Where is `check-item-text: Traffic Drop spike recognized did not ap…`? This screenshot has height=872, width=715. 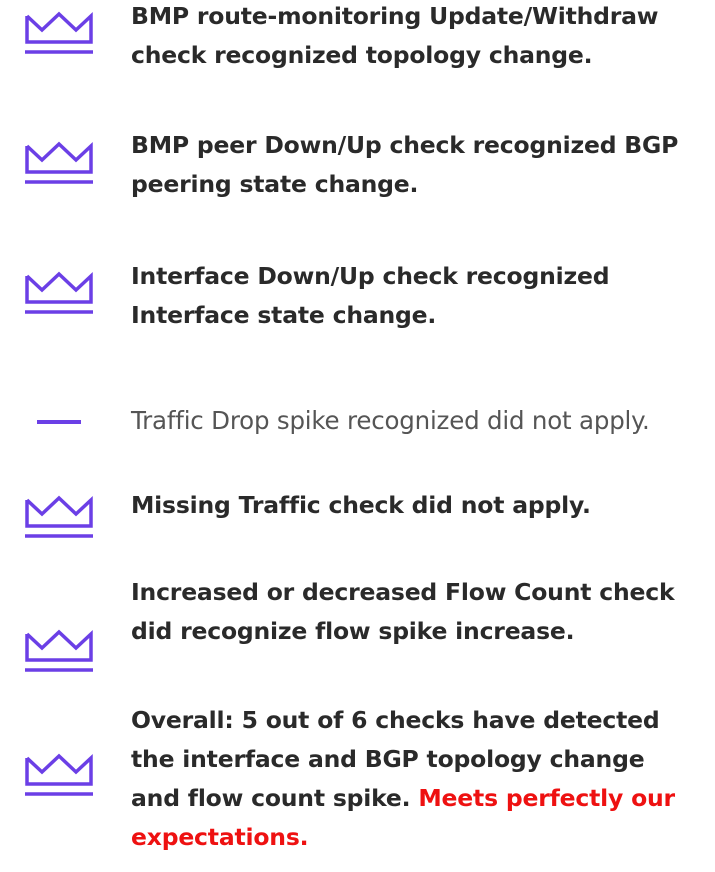 check-item-text: Traffic Drop spike recognized did not ap… is located at coordinates (390, 420).